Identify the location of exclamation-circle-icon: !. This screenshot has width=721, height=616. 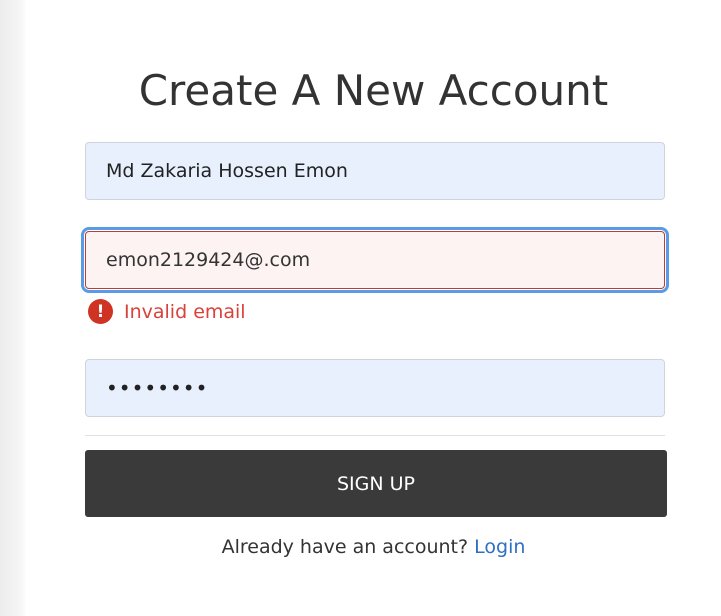
(100, 311).